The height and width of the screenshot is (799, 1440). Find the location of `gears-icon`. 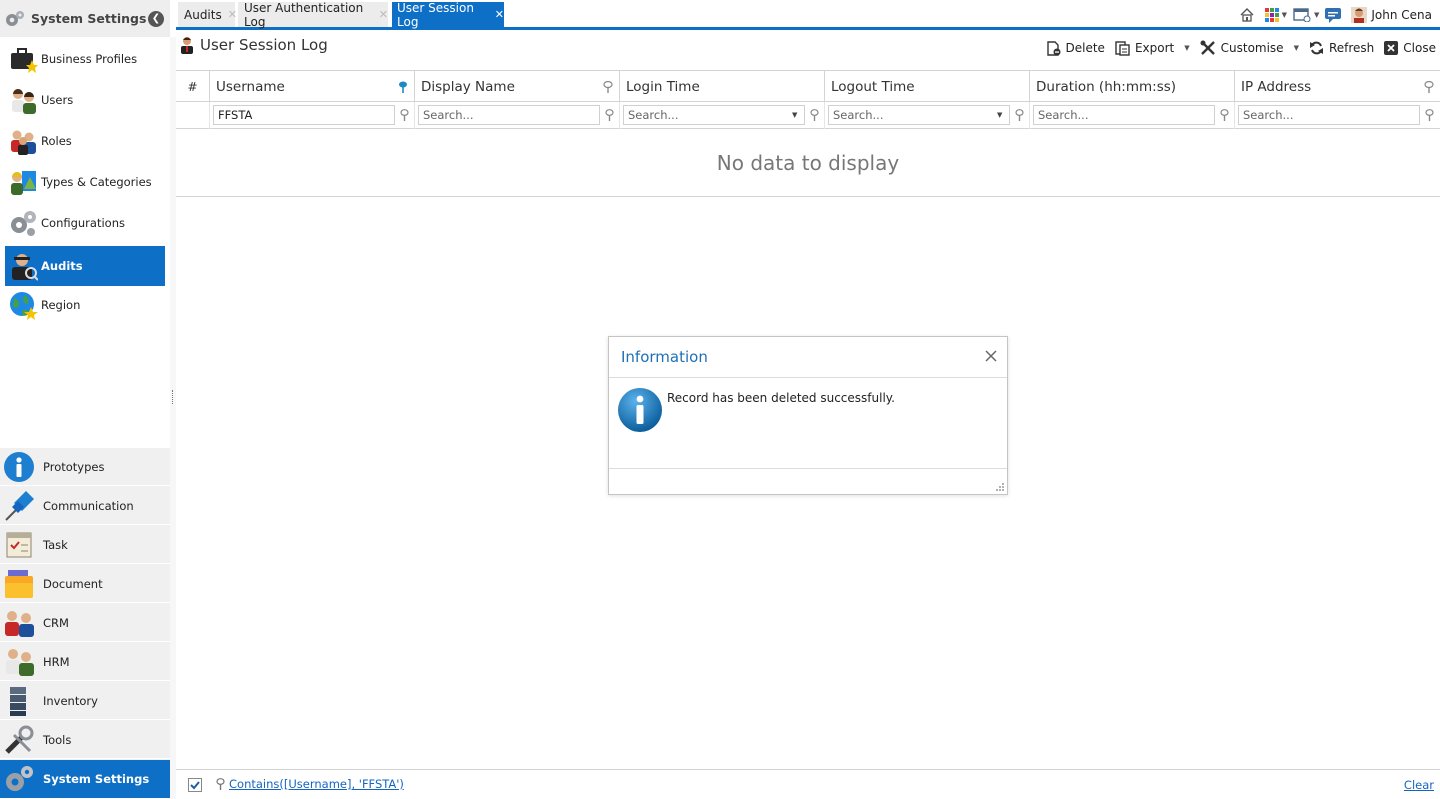

gears-icon is located at coordinates (23, 223).